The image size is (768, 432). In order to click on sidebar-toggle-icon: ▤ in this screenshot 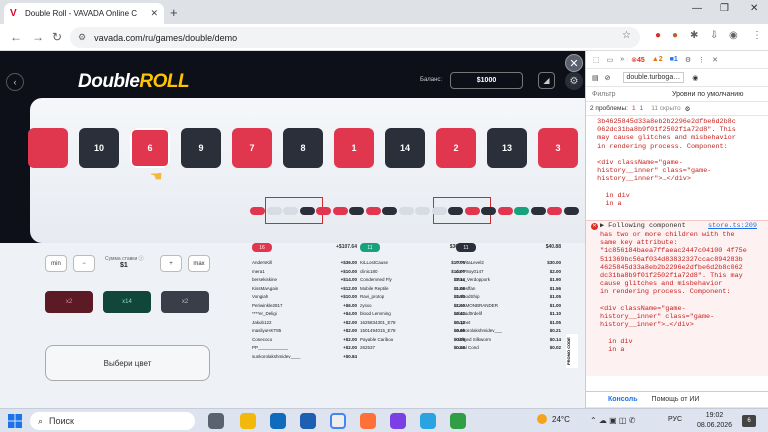, I will do `click(595, 78)`.